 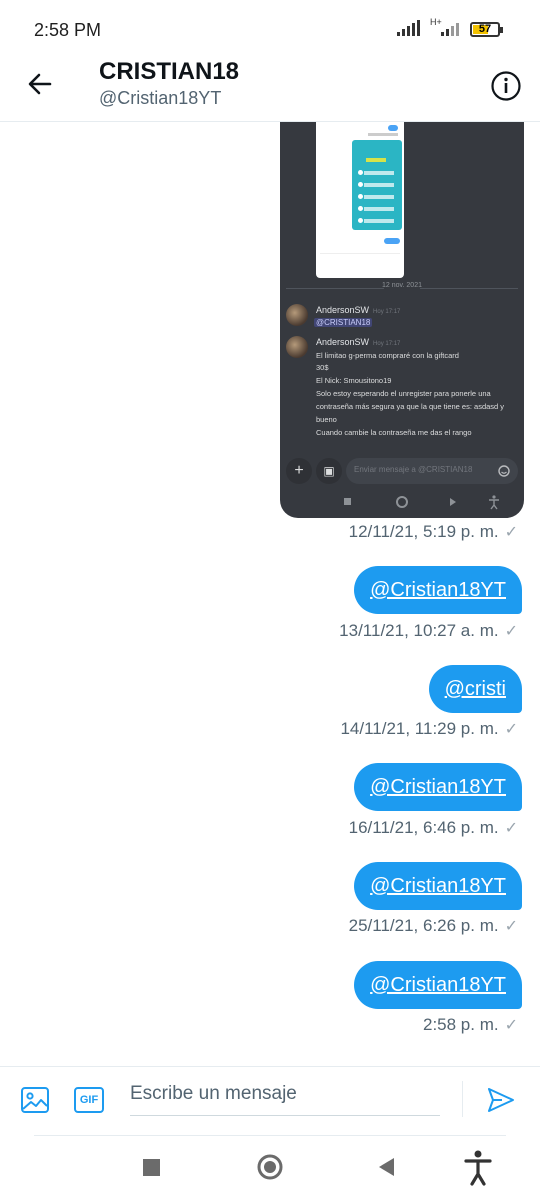 I want to click on back-arrow-icon, so click(x=40, y=84).